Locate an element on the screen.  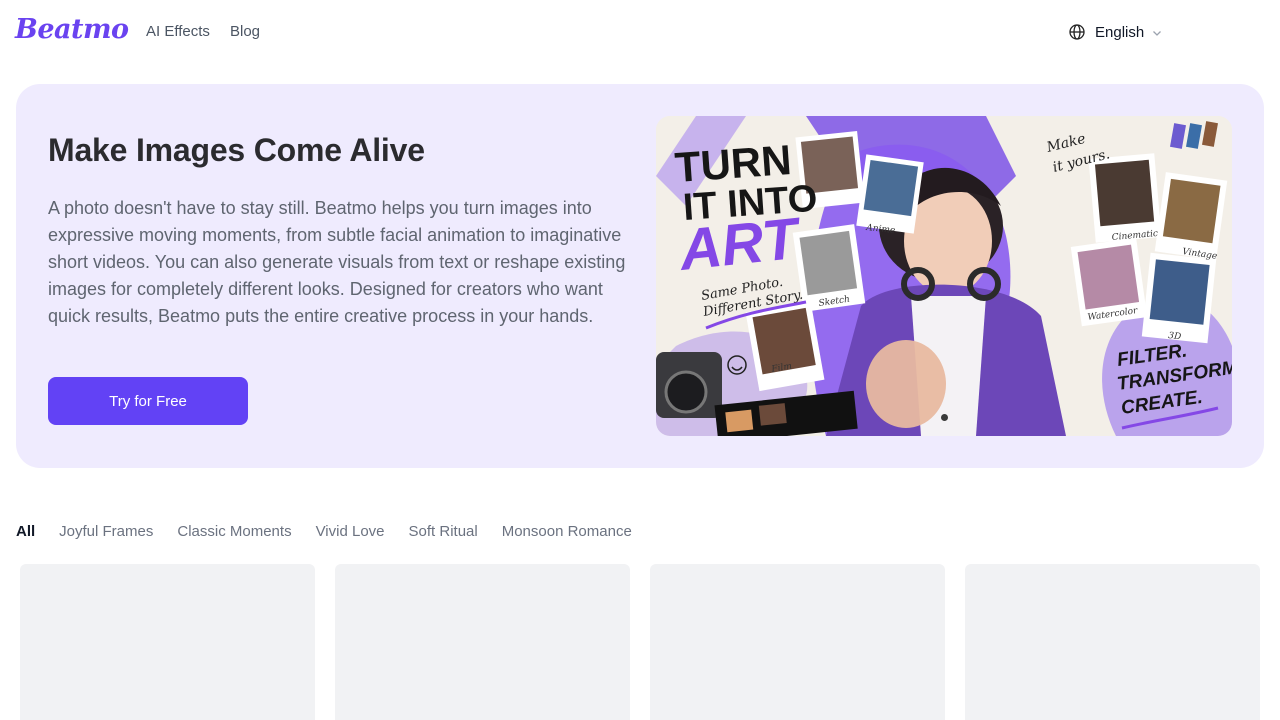
language-selector: English is located at coordinates (1115, 32).